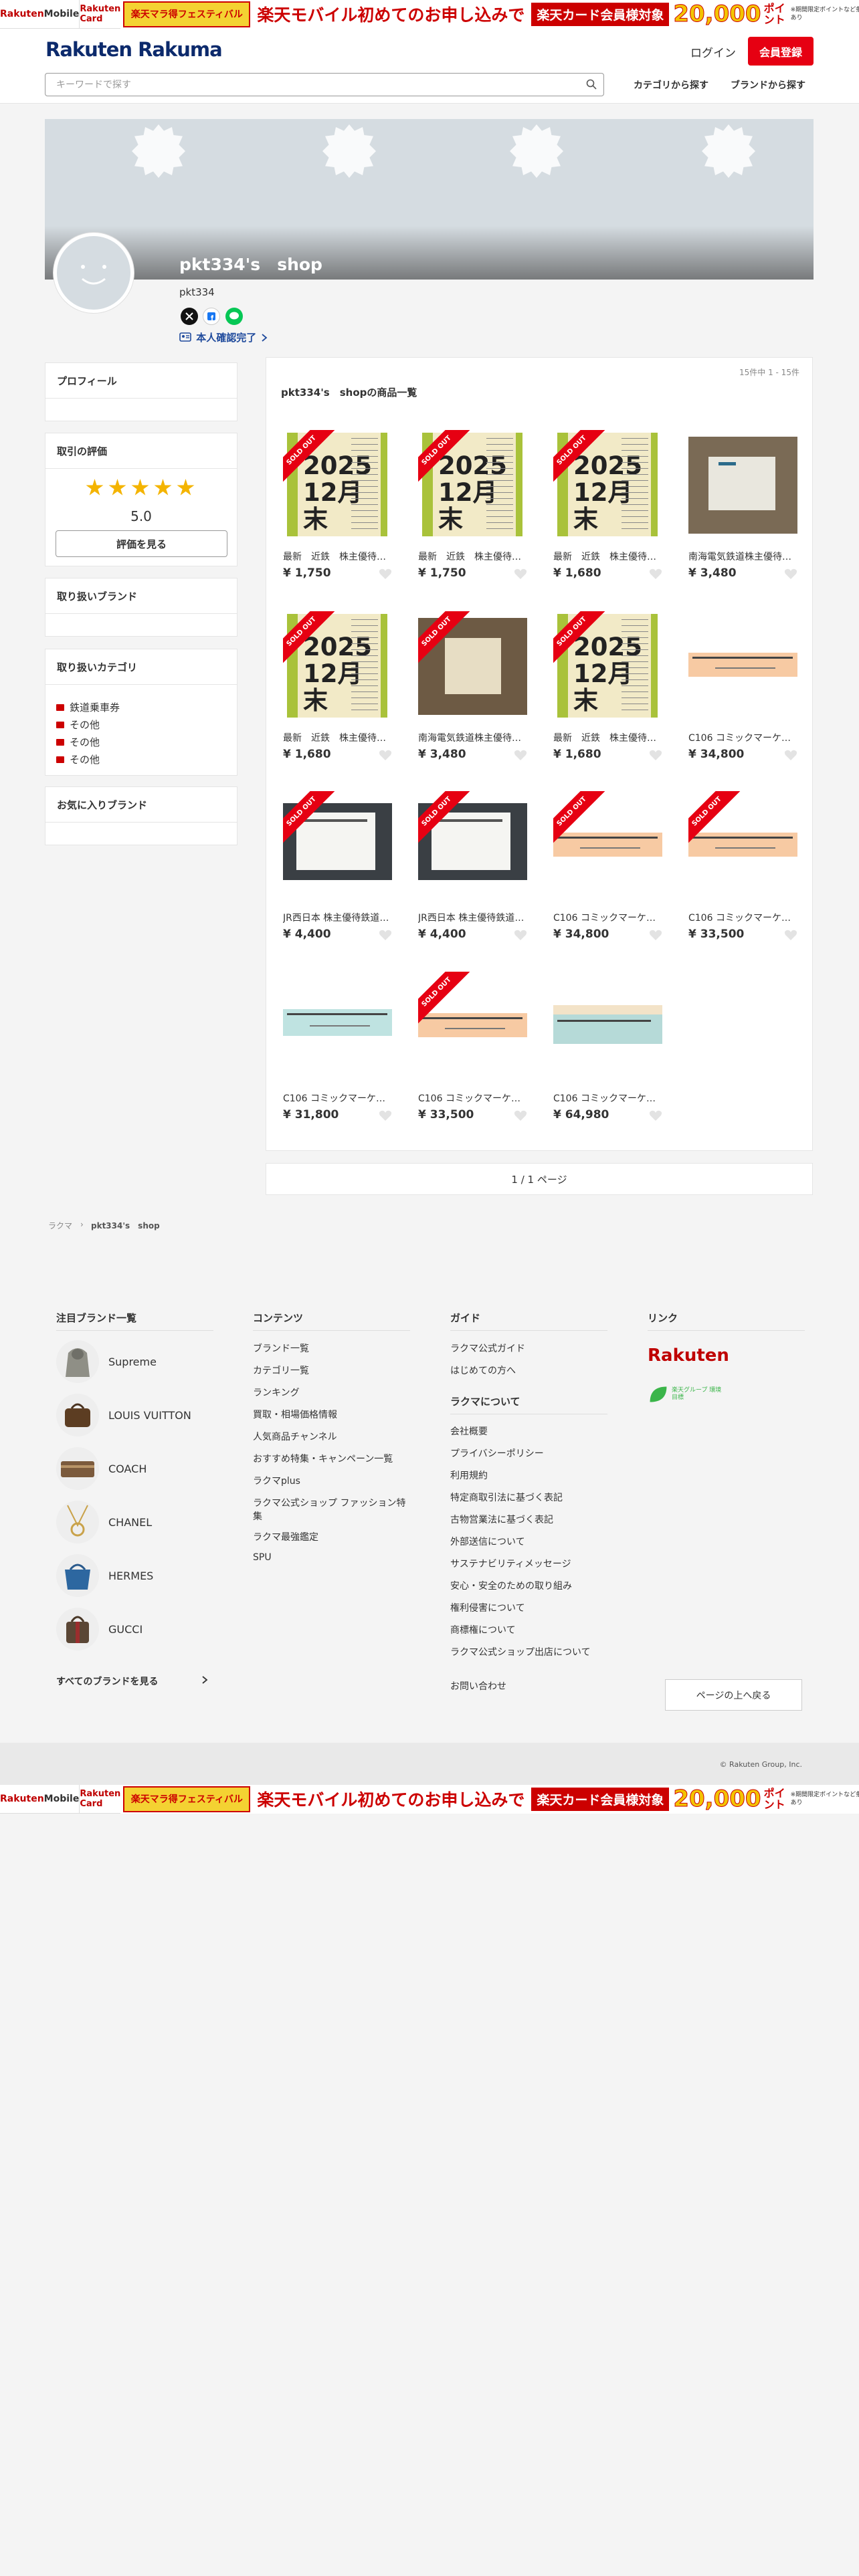  I want to click on product-card: C106 コミックマーケット 出展サークルチケット ¥ 34,800, so click(742, 691).